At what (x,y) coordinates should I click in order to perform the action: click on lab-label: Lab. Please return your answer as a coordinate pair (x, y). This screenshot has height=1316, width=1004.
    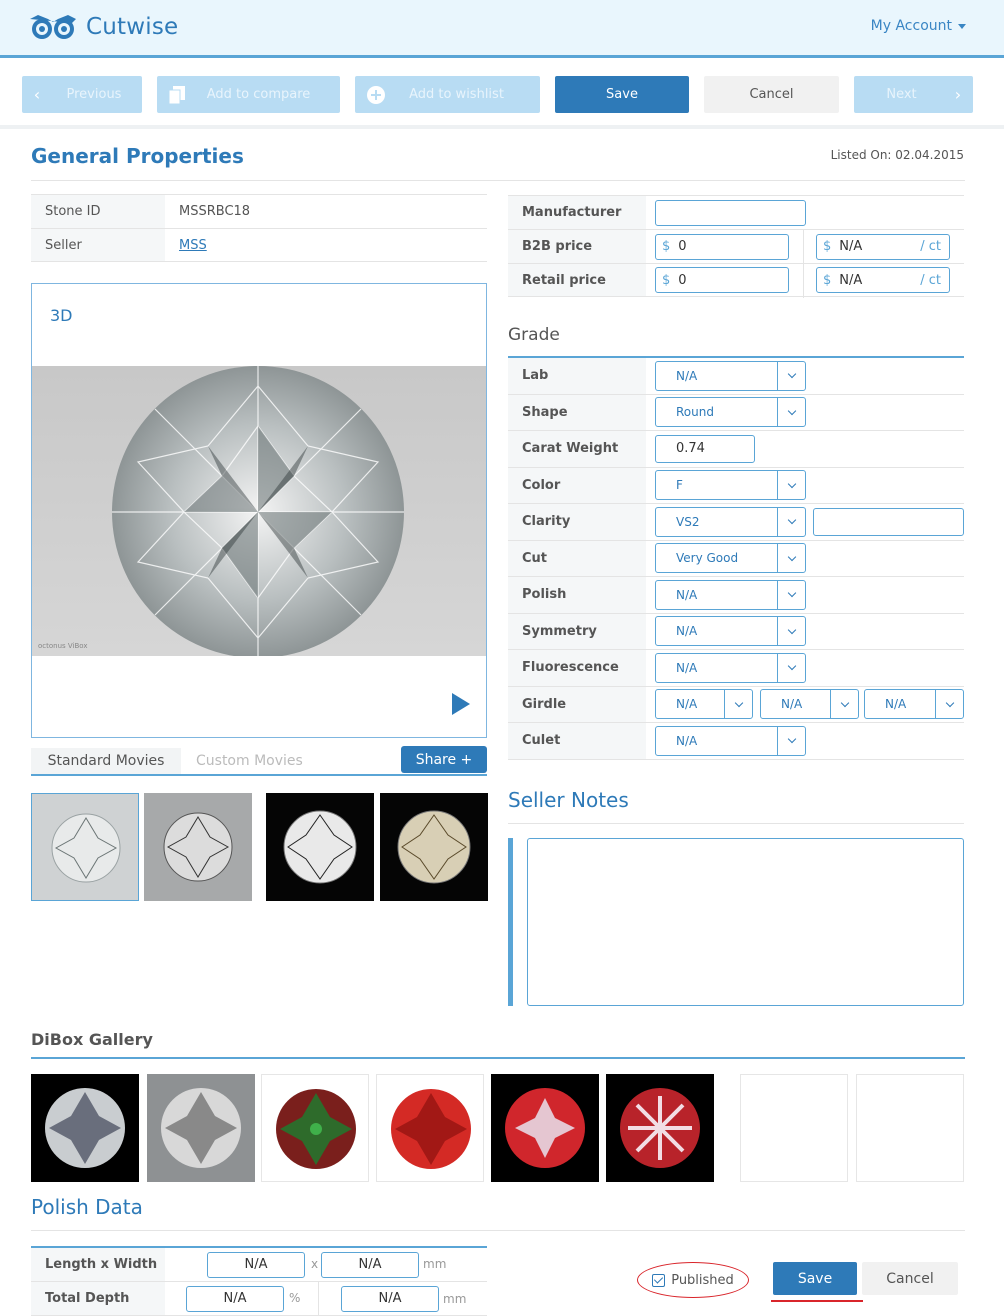
    Looking at the image, I should click on (577, 376).